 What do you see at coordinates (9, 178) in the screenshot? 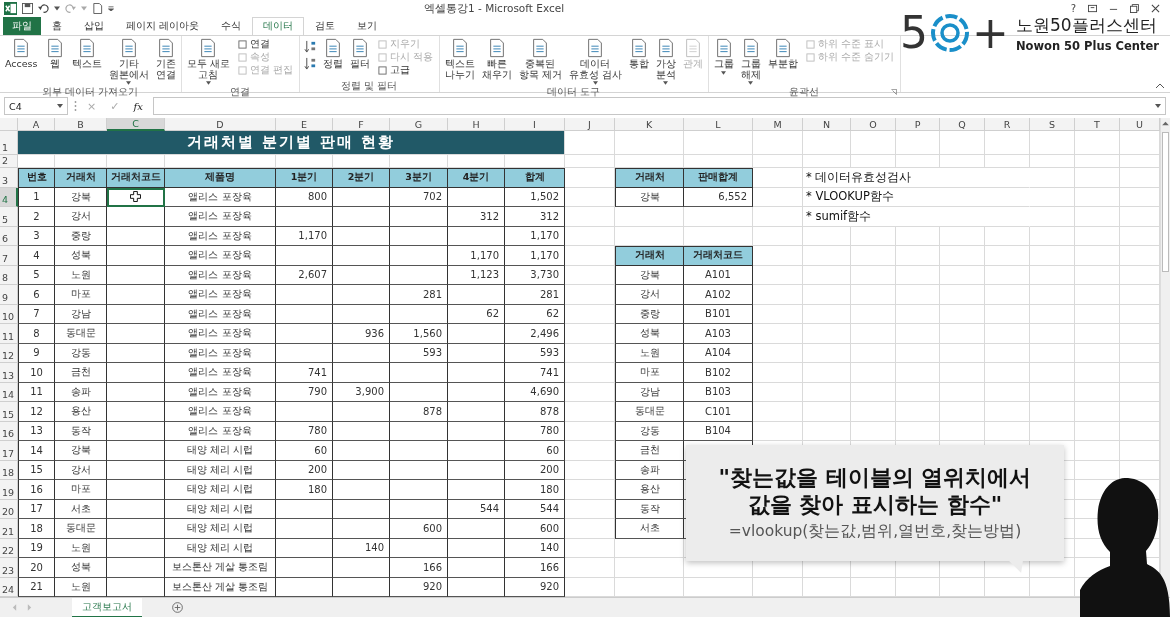
I see `row-header: 3` at bounding box center [9, 178].